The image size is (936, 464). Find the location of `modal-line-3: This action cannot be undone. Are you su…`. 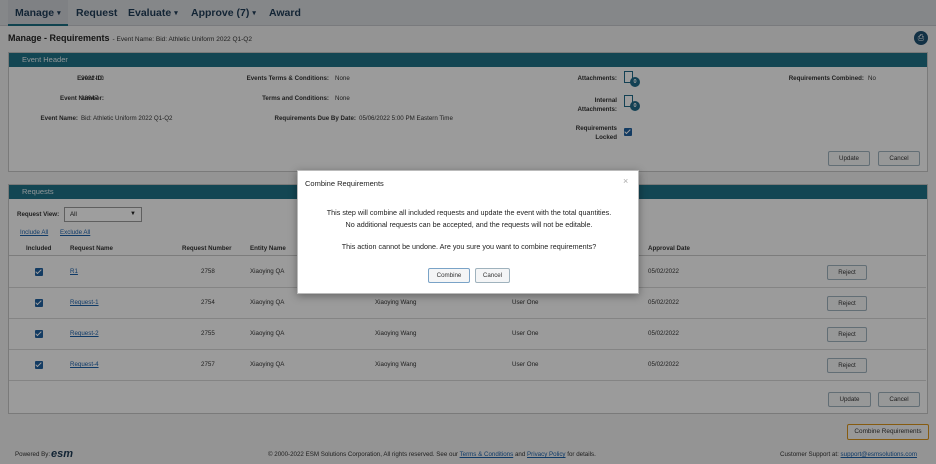

modal-line-3: This action cannot be undone. Are you su… is located at coordinates (469, 246).